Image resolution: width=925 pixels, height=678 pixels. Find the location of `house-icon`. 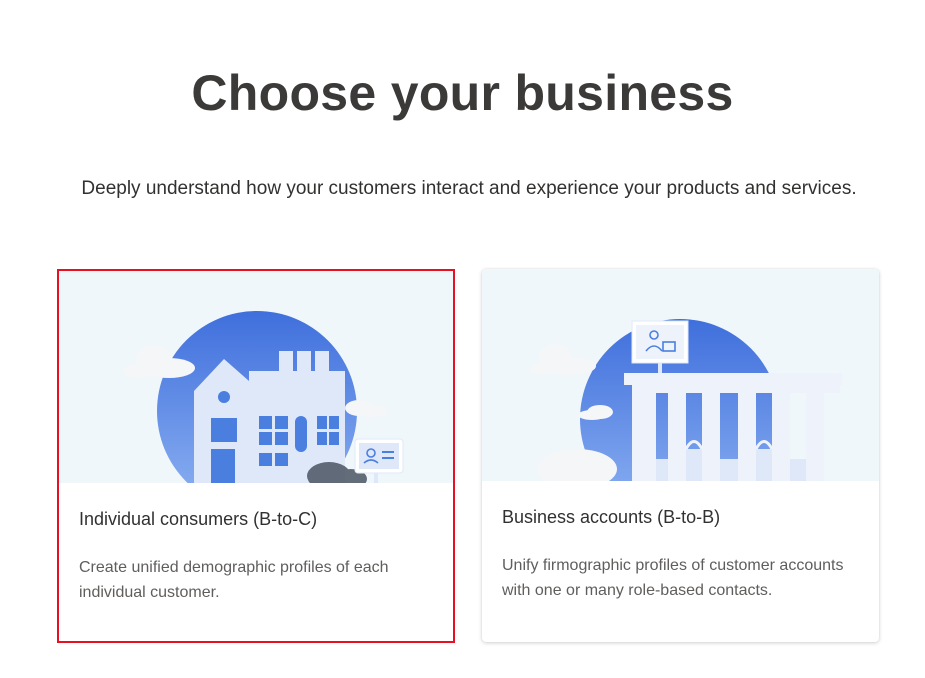

house-icon is located at coordinates (263, 397).